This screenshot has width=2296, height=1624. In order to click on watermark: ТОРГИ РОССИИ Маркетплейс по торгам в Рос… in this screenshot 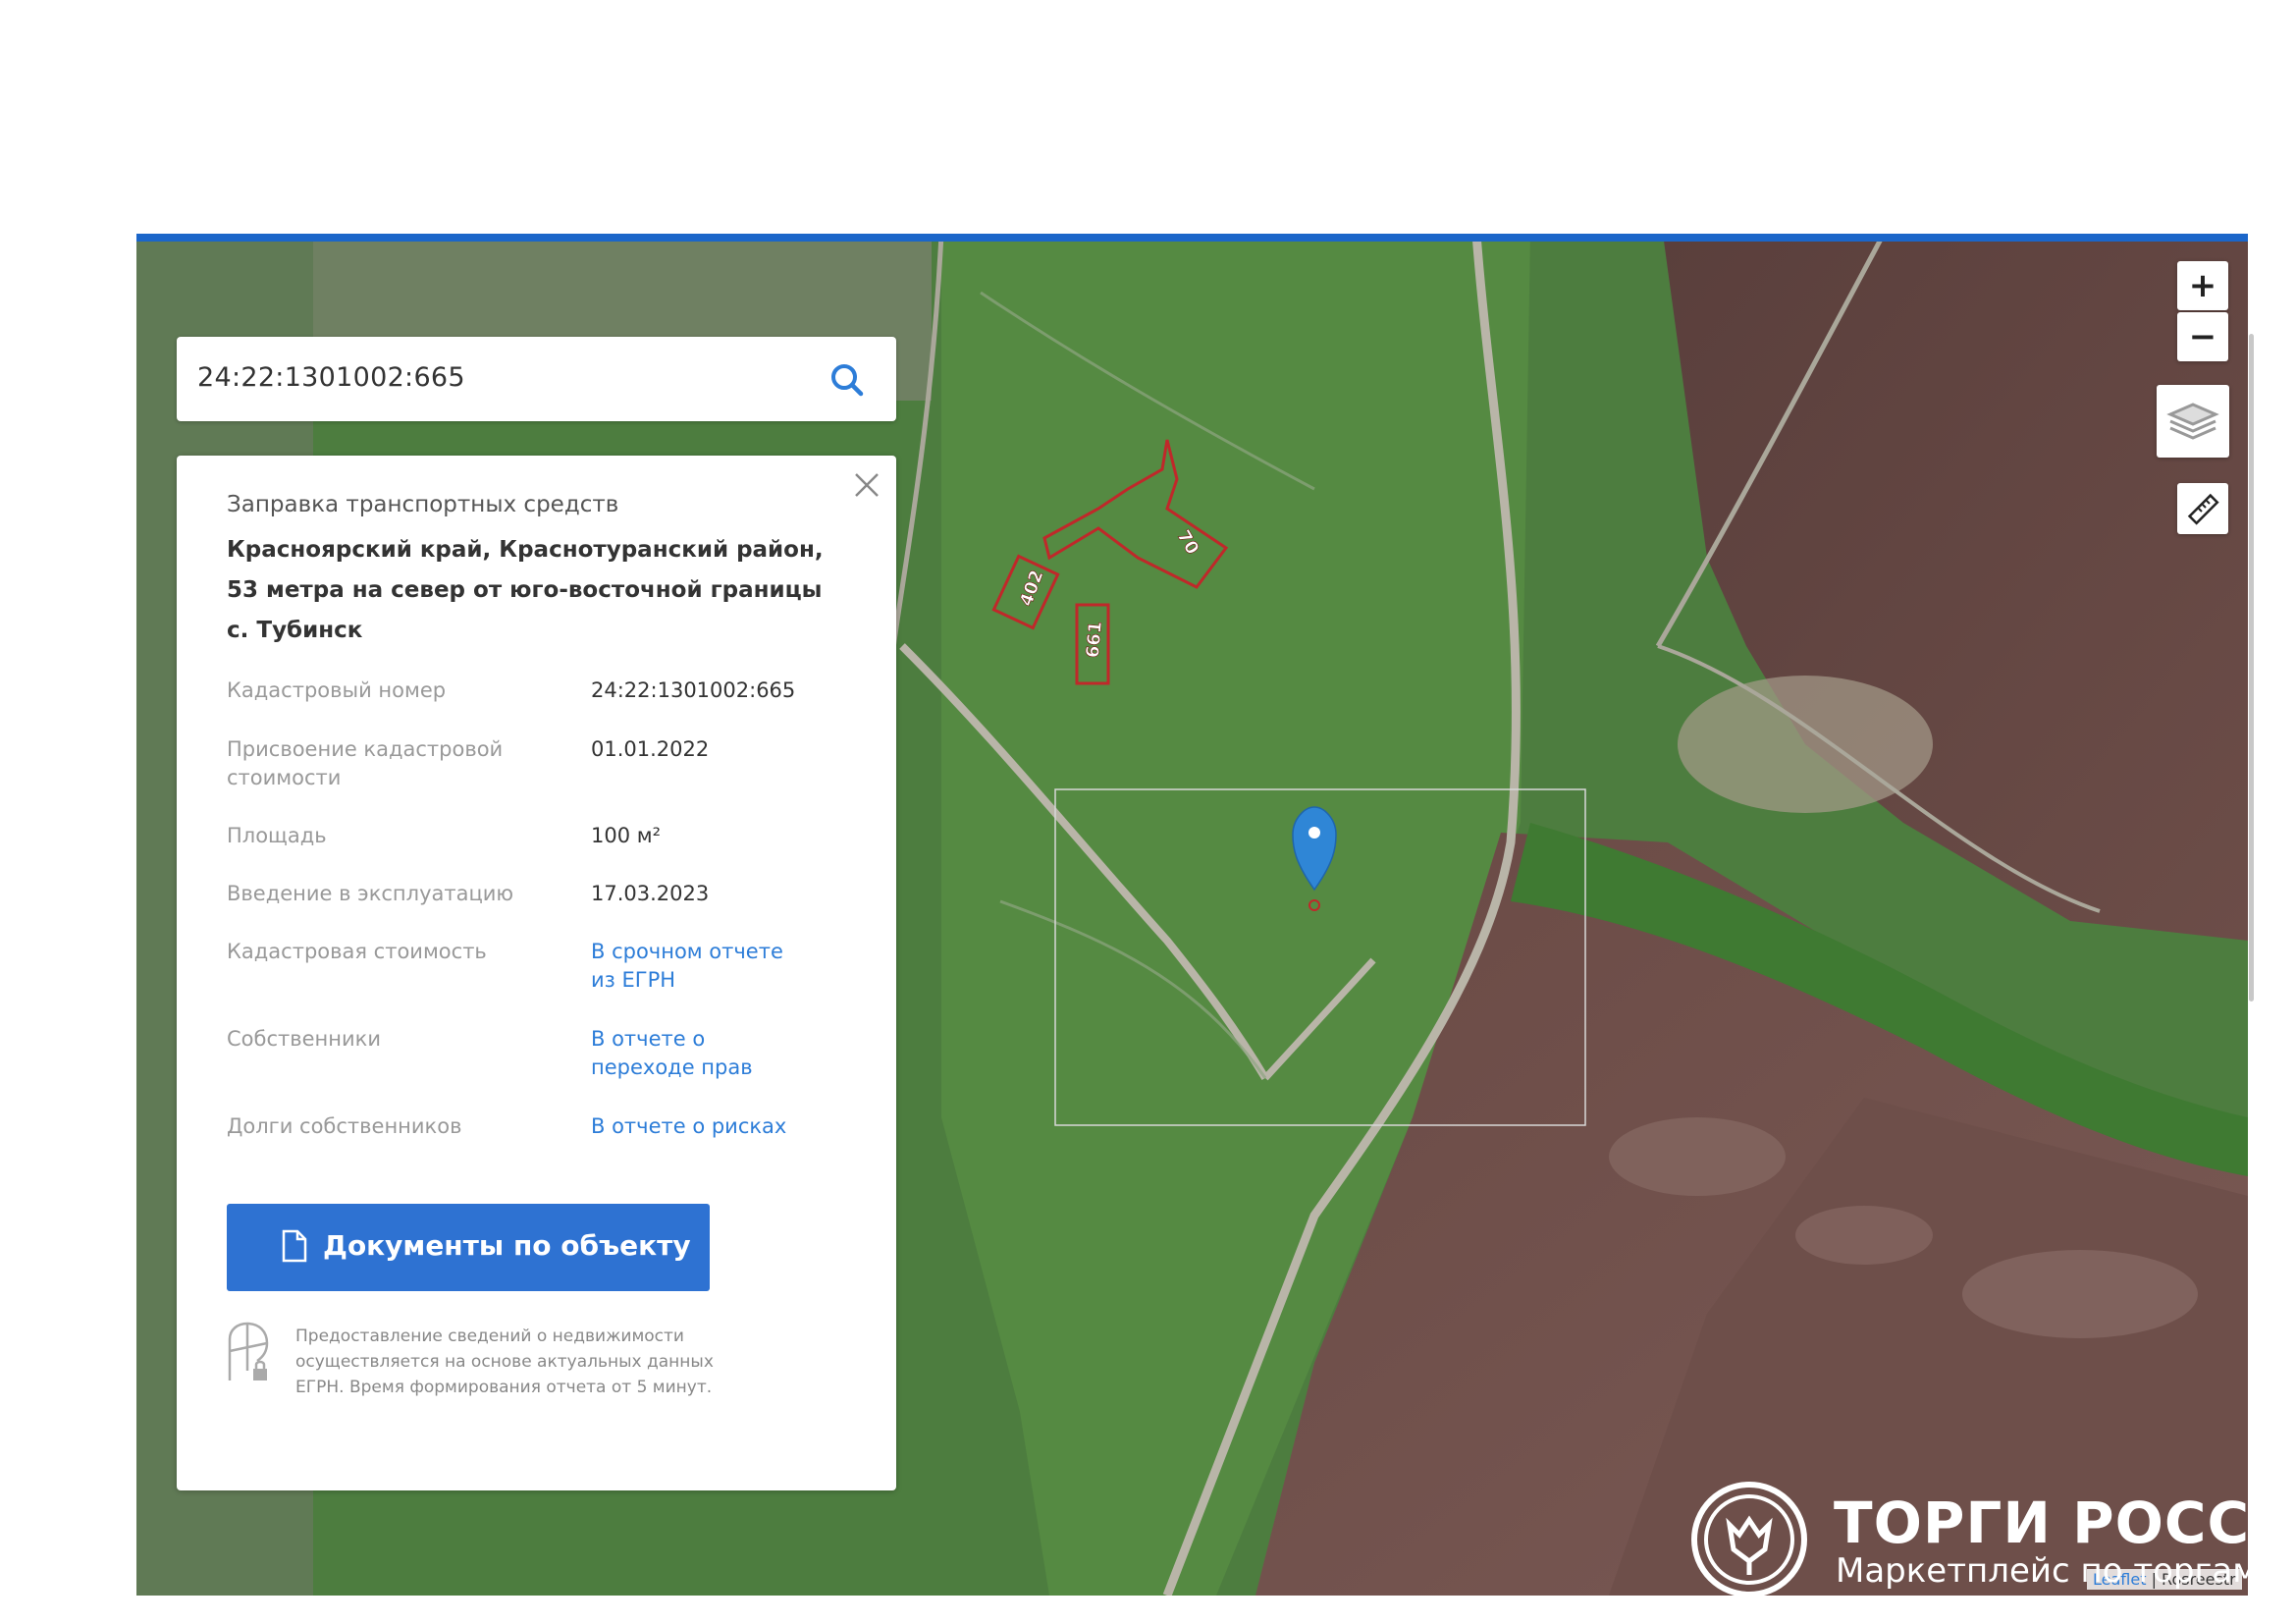, I will do `click(1958, 1534)`.